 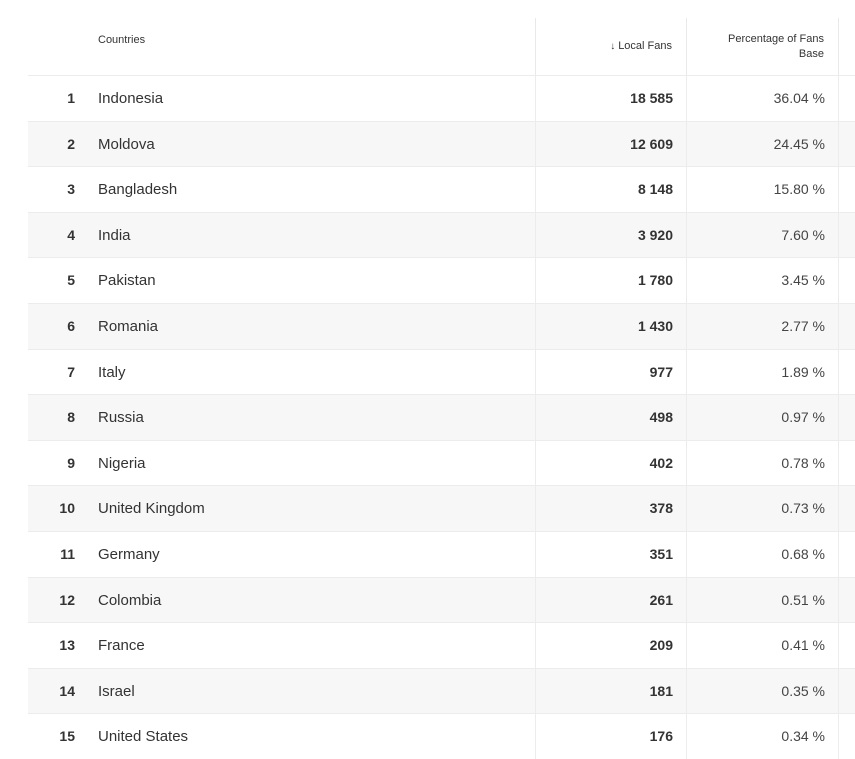 I want to click on column-header-percentage: Percentage of Fans Base, so click(x=762, y=46).